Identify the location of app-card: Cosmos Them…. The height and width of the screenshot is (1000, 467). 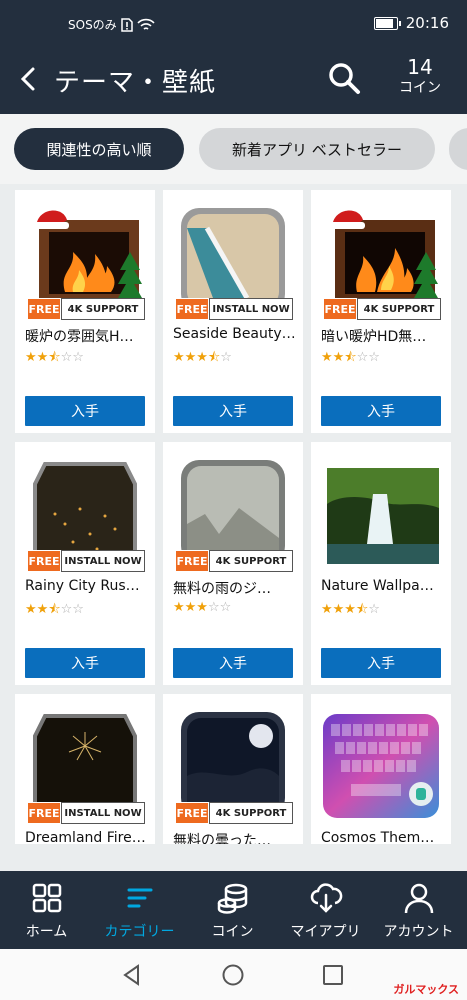
(381, 769).